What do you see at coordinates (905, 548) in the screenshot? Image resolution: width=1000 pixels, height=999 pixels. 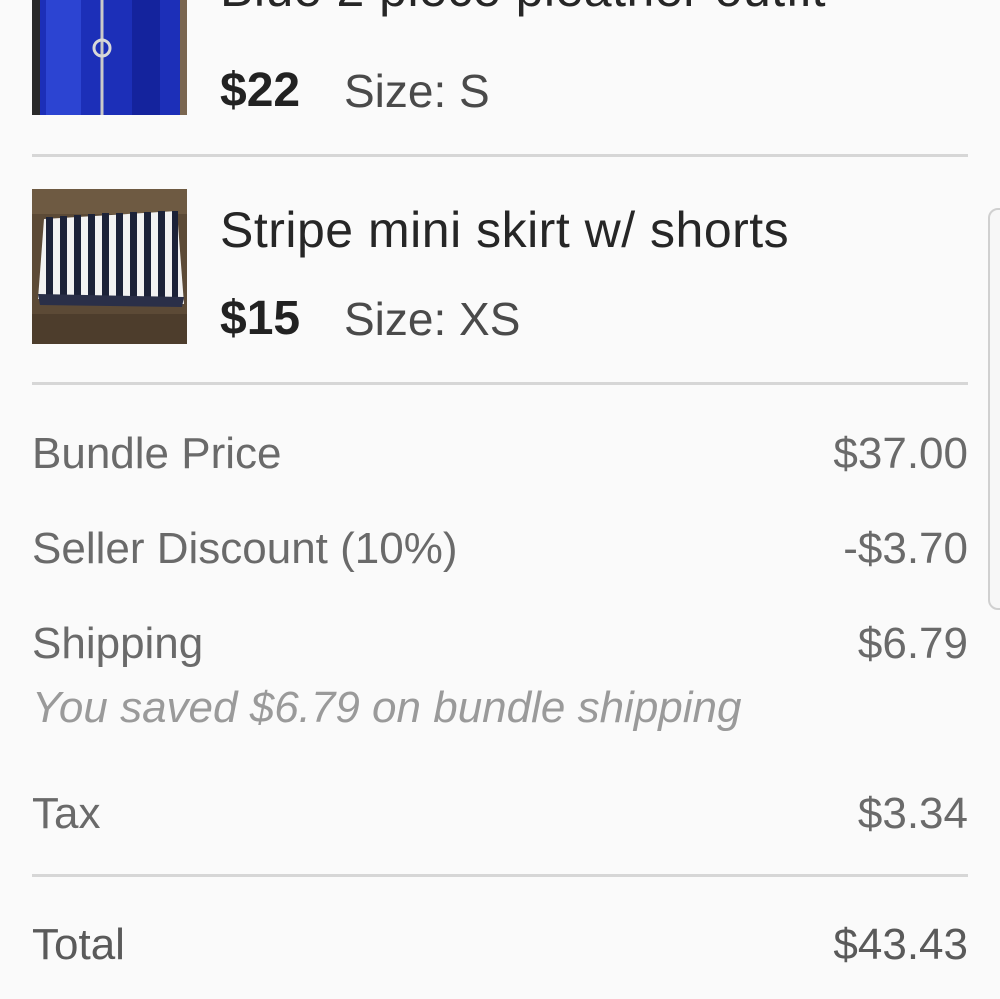 I see `seller-discount-value: -$3.70` at bounding box center [905, 548].